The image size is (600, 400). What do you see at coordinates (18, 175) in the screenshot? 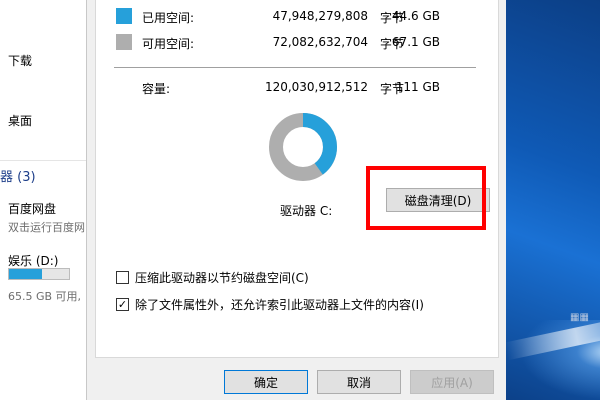
I see `devices-section-header: 器 (3)` at bounding box center [18, 175].